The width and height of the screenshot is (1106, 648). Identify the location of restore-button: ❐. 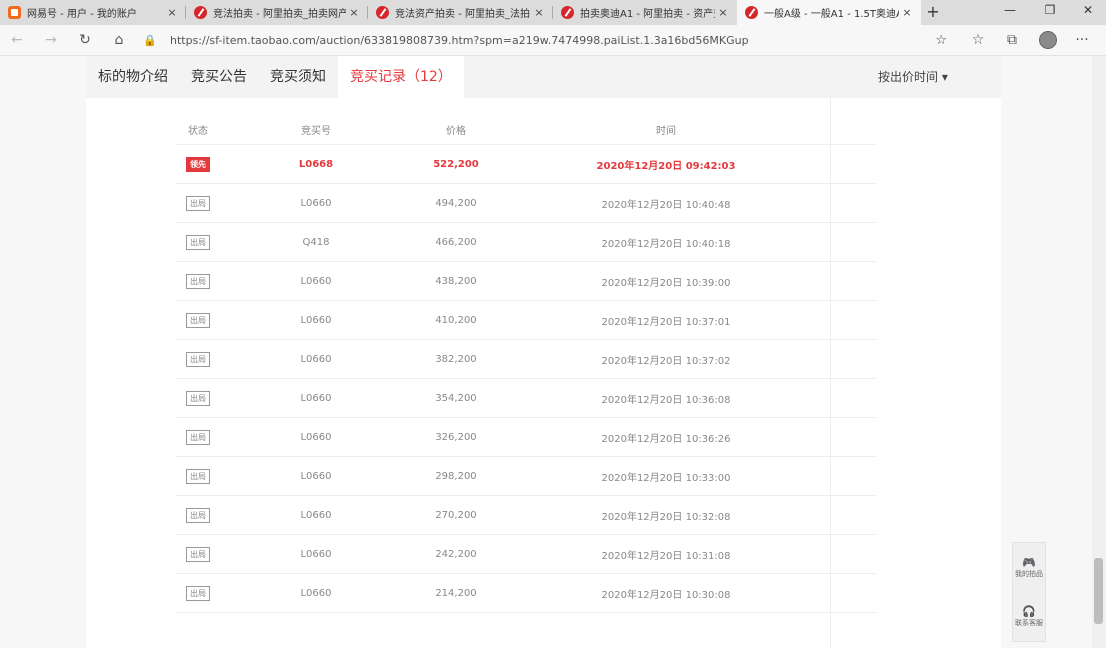
(1050, 10).